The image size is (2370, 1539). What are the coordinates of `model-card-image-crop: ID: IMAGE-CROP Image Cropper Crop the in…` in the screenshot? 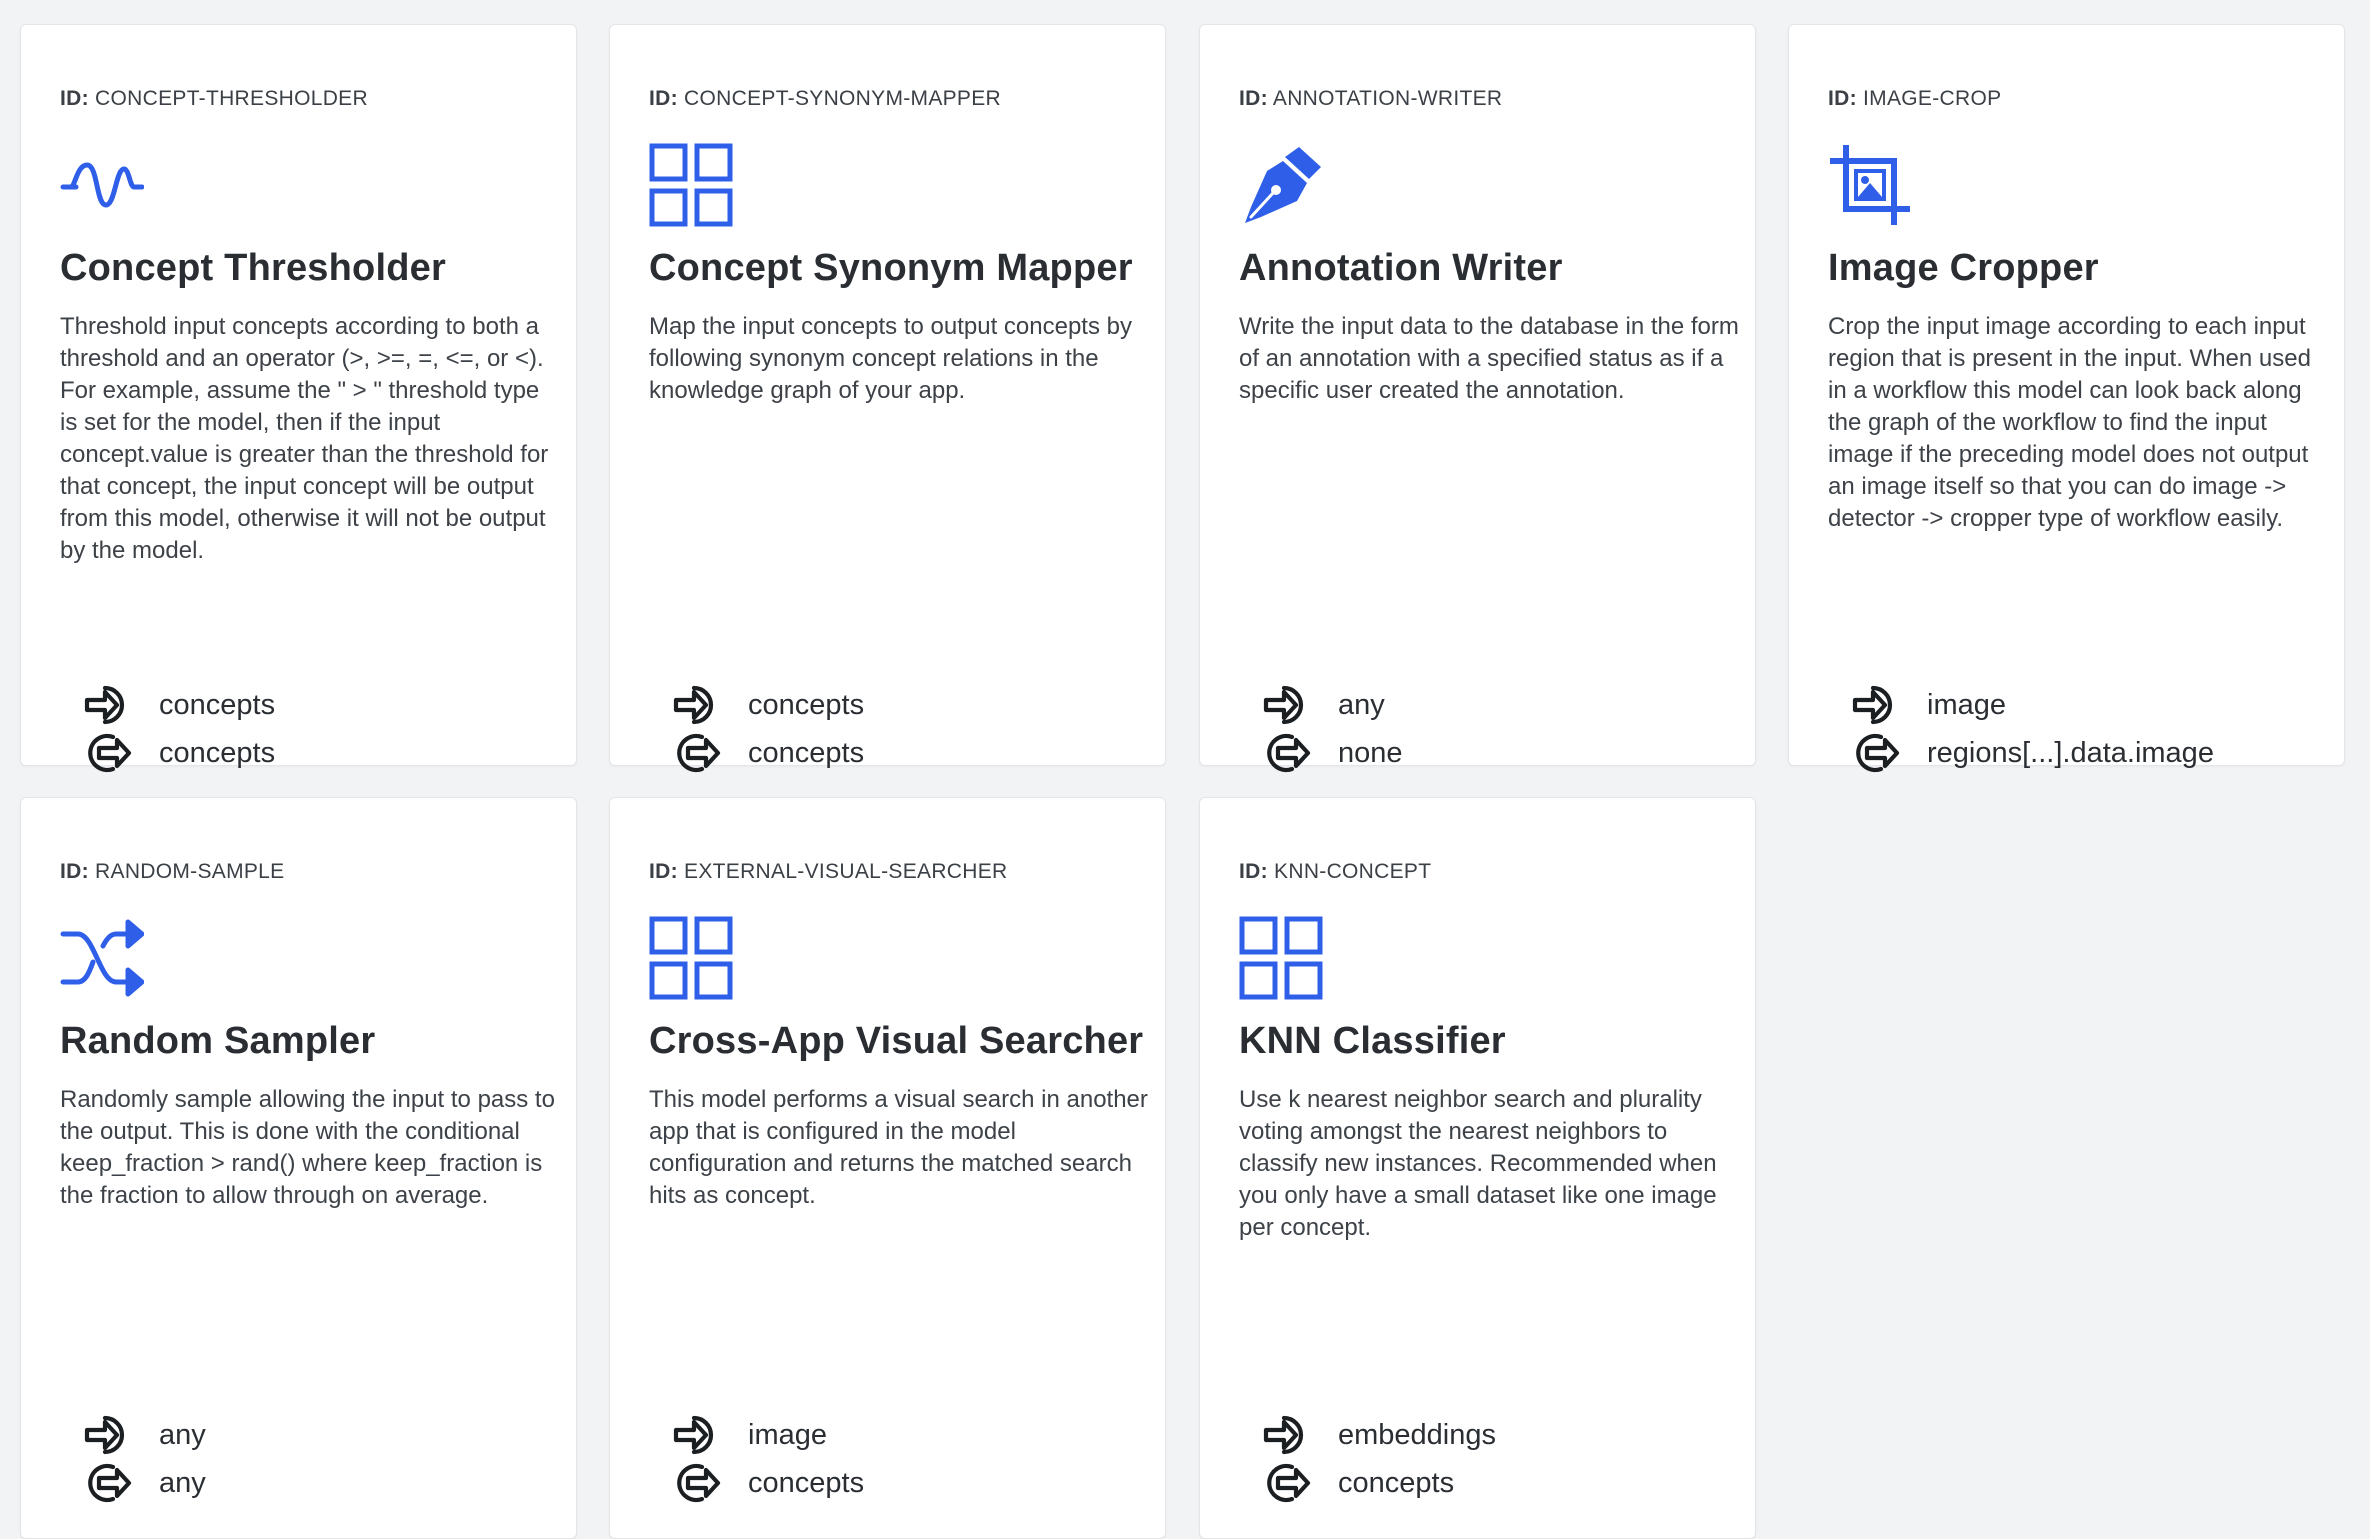 It's located at (2066, 398).